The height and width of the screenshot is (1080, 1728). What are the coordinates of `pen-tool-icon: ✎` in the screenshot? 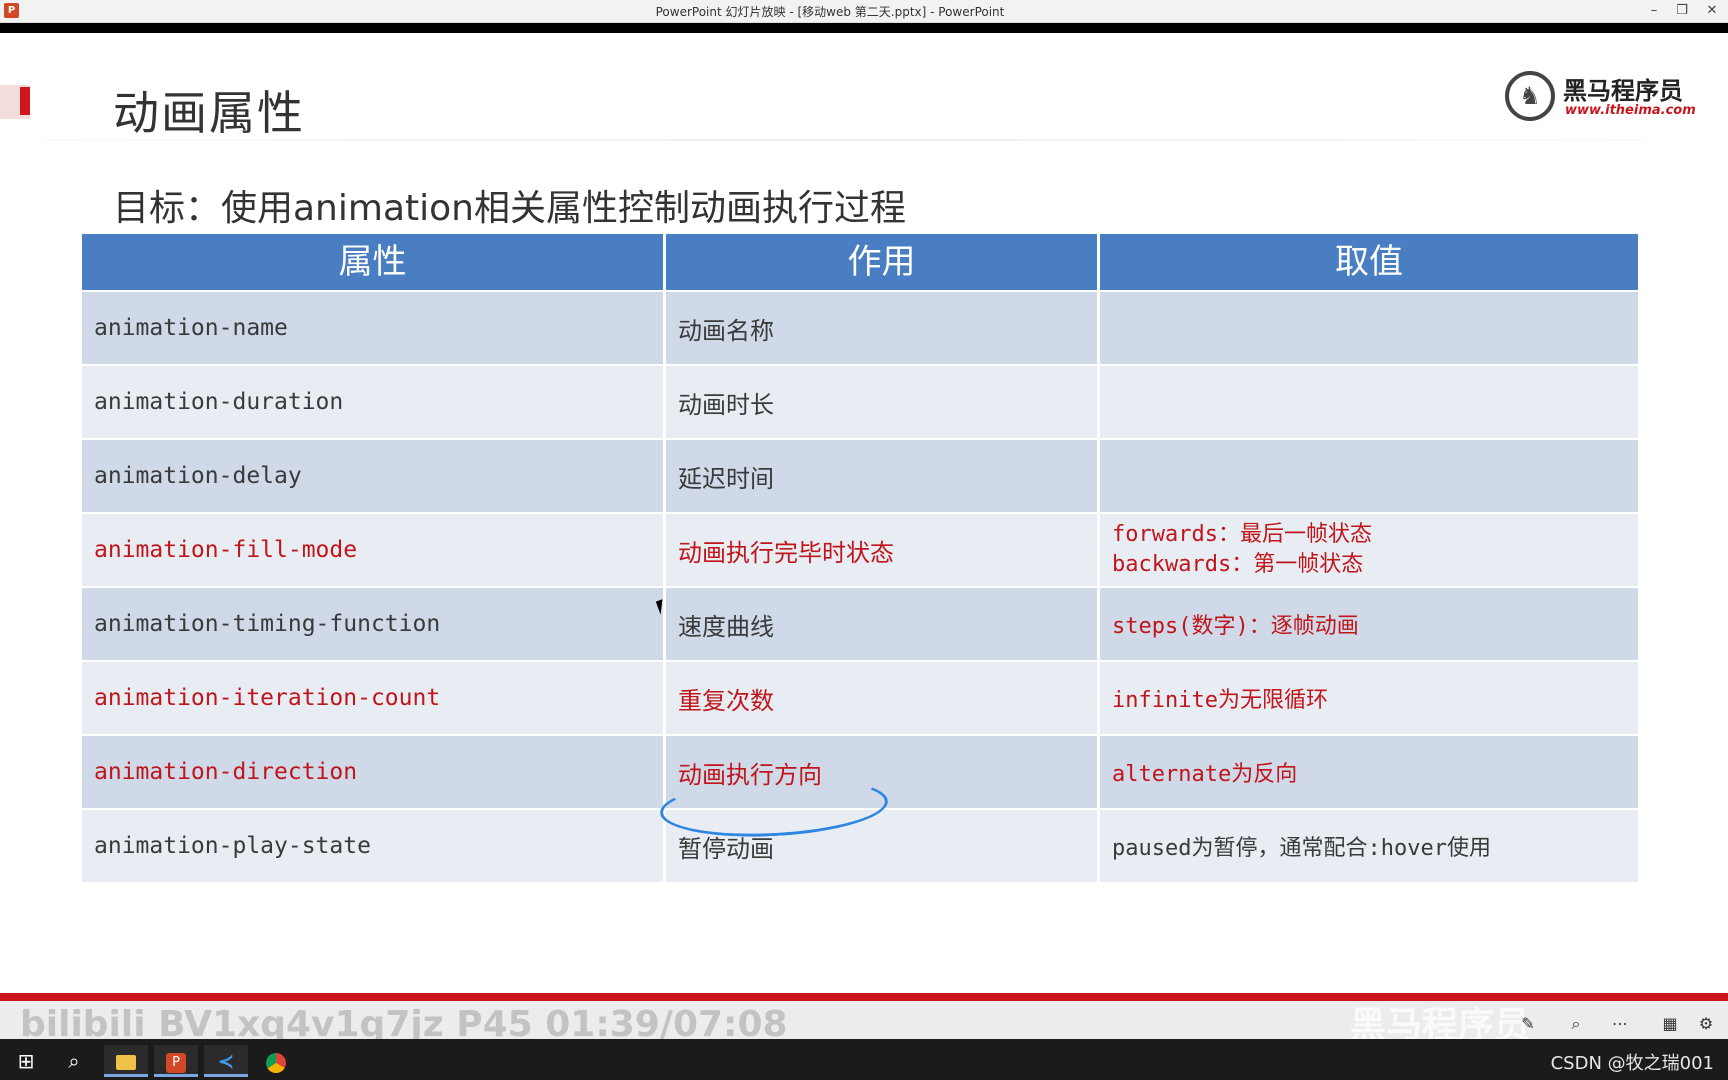 It's located at (1528, 1024).